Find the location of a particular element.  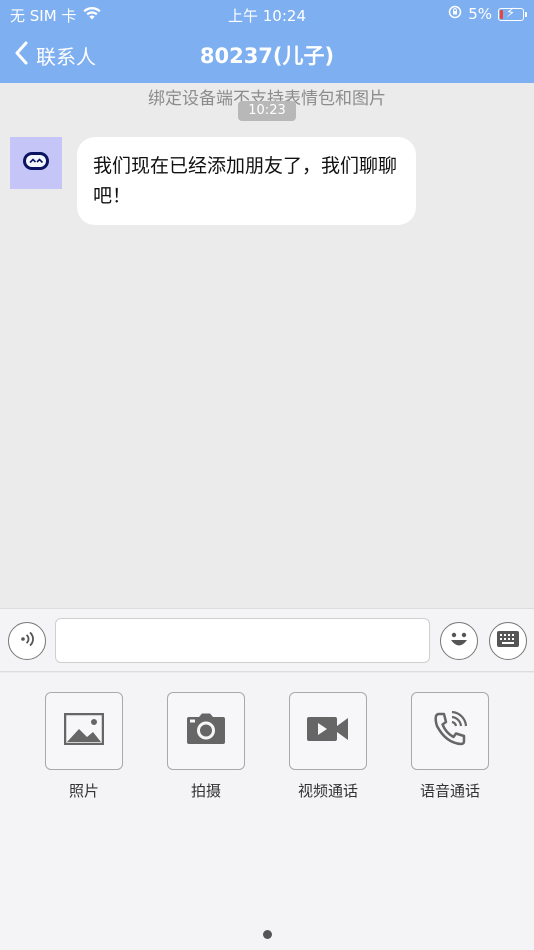

keyboard-icon is located at coordinates (508, 641).